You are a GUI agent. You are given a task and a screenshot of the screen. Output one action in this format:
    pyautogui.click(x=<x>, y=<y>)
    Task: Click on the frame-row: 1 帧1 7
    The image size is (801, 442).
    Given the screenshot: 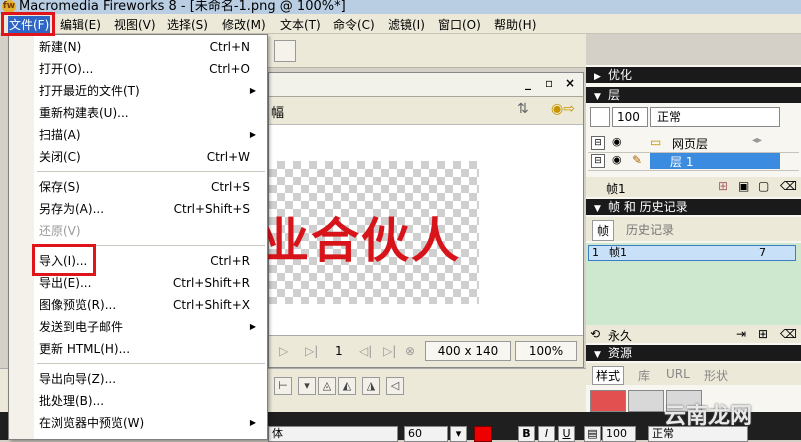 What is the action you would take?
    pyautogui.click(x=692, y=253)
    